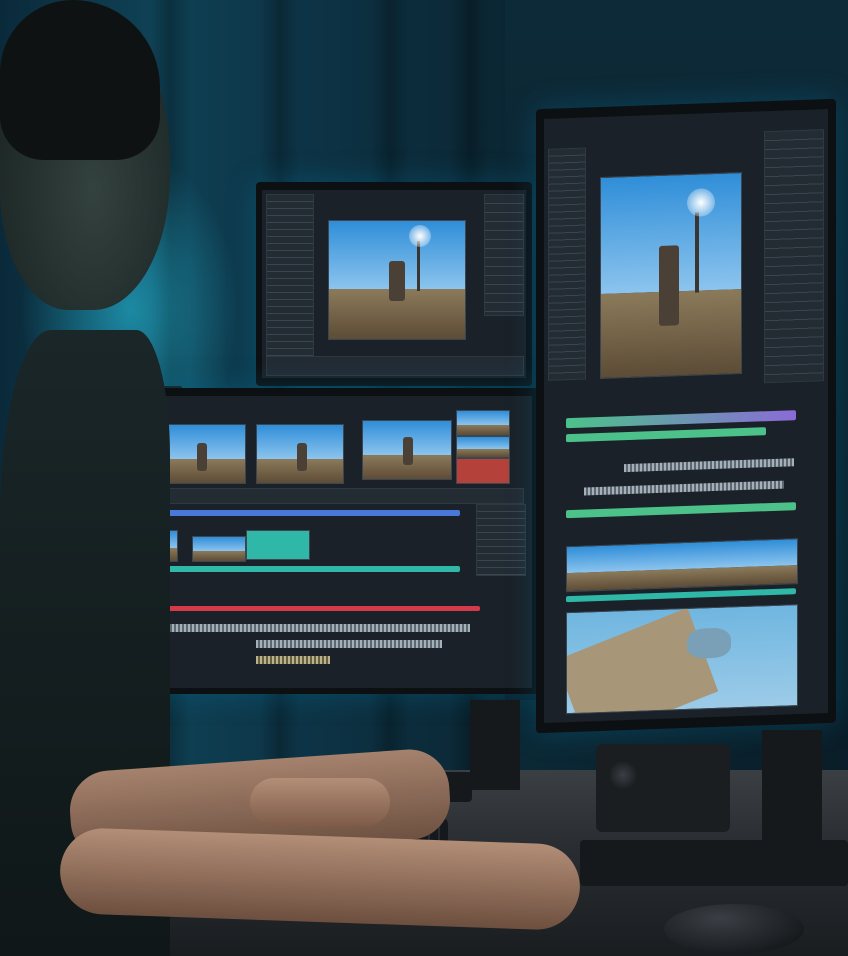  Describe the element at coordinates (714, 863) in the screenshot. I see `monitor-base` at that location.